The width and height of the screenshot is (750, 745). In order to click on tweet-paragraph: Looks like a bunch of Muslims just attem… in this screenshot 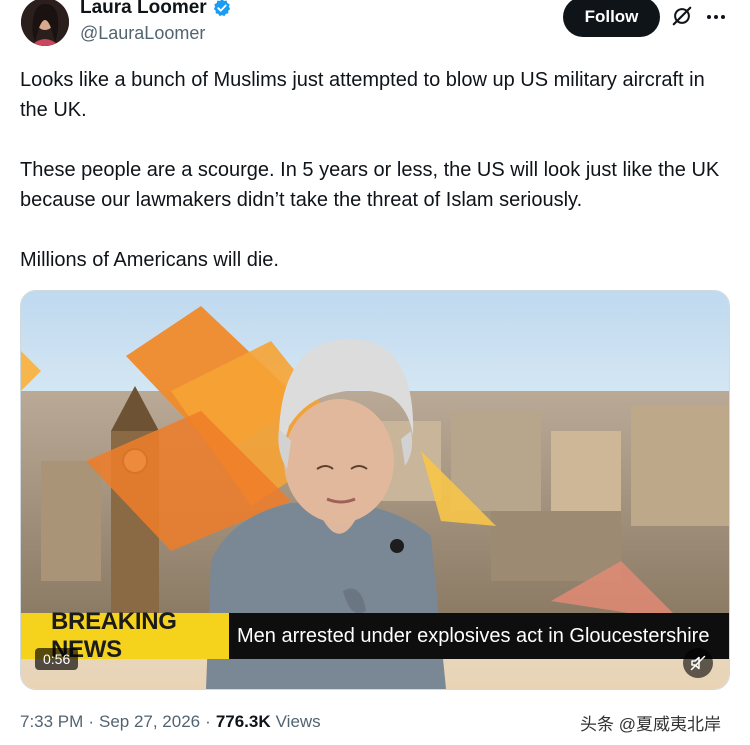, I will do `click(362, 95)`.